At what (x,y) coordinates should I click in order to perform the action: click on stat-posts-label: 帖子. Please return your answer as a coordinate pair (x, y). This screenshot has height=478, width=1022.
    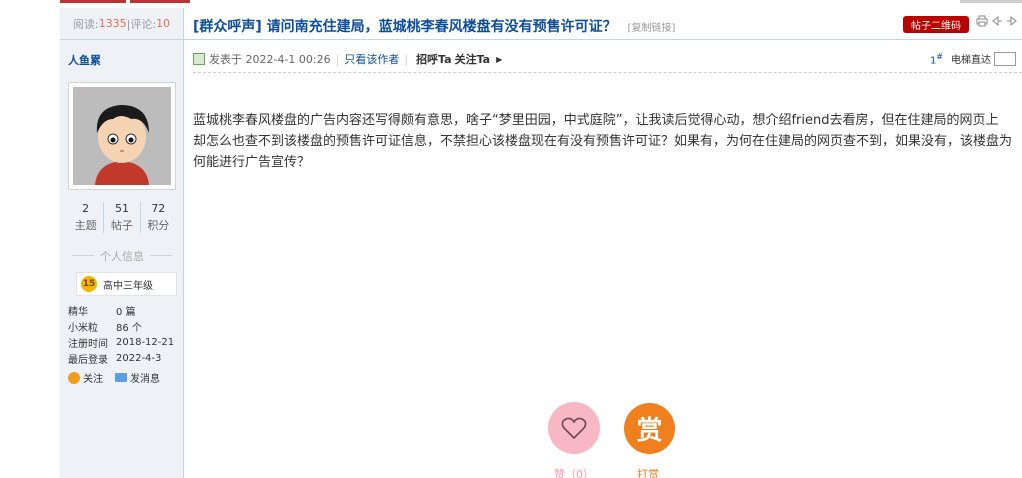
    Looking at the image, I should click on (121, 225).